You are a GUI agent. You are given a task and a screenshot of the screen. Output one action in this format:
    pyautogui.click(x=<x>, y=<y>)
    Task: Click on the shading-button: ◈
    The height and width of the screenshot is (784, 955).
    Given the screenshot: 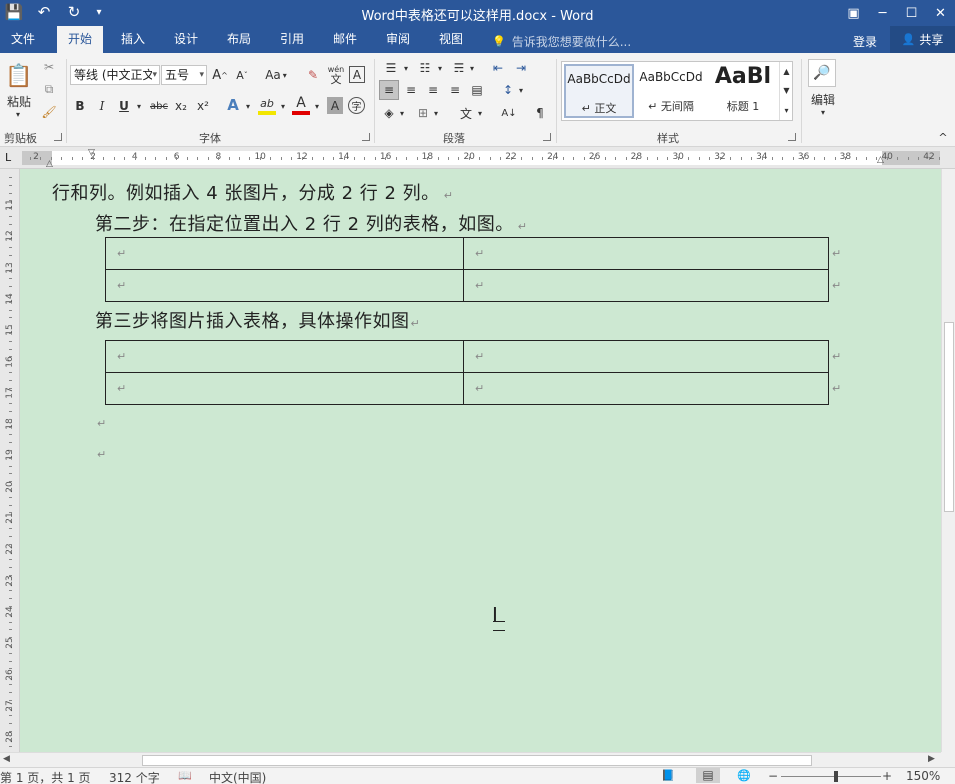 What is the action you would take?
    pyautogui.click(x=389, y=113)
    